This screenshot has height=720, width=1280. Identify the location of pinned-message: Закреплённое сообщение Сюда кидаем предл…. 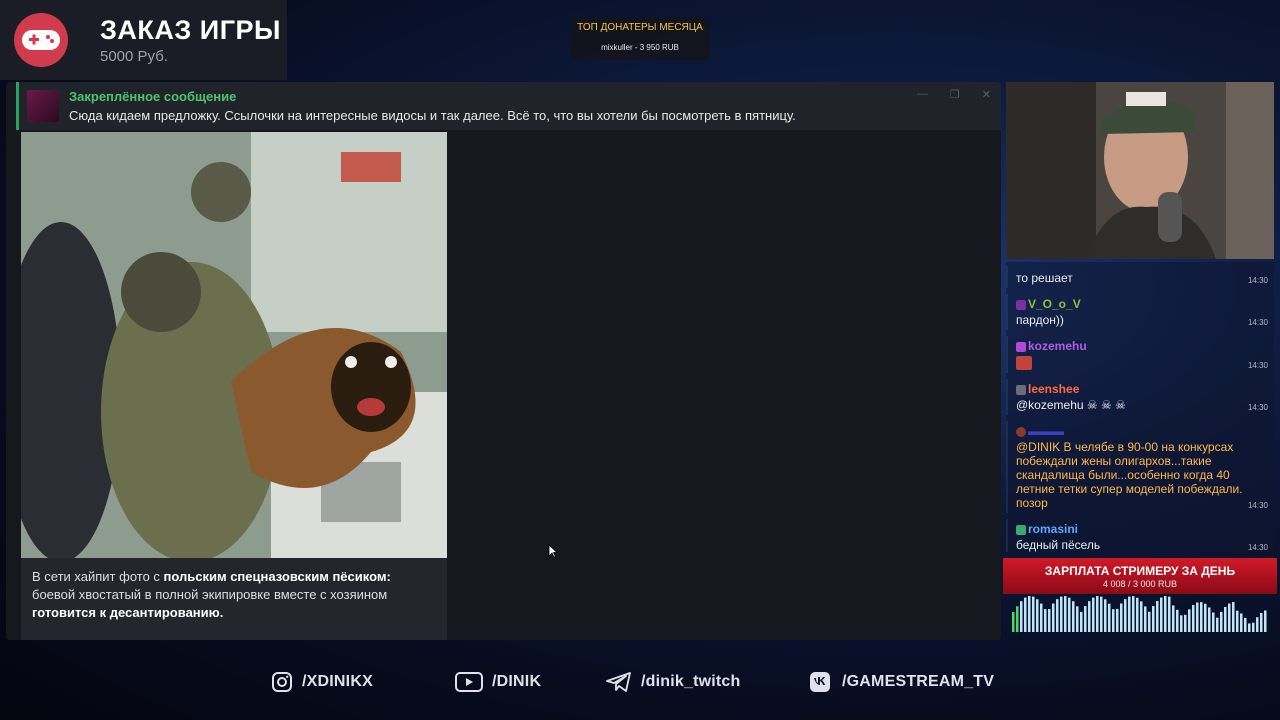
(508, 106).